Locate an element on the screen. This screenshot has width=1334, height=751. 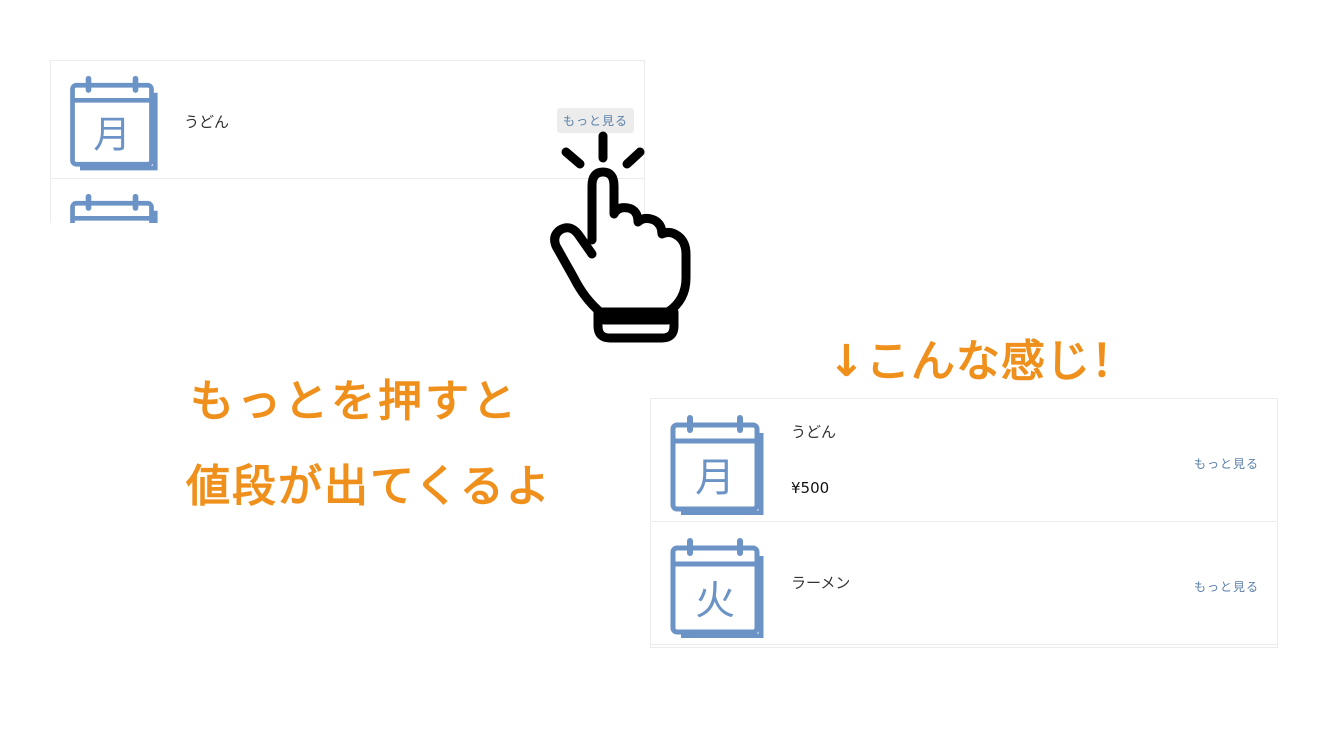
annotation-line-2: 値段が出てくるよ is located at coordinates (369, 486).